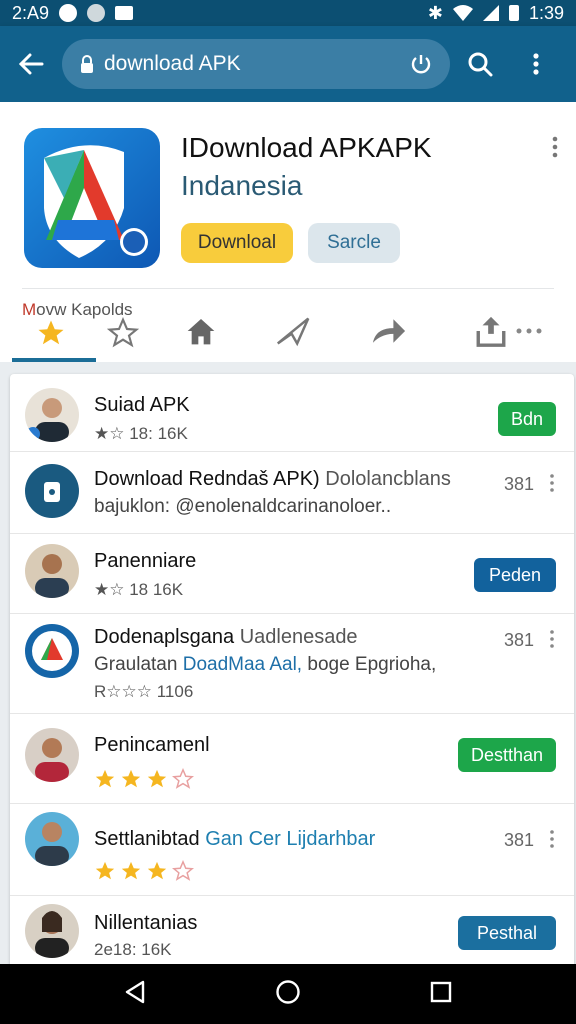 Image resolution: width=576 pixels, height=1024 pixels. Describe the element at coordinates (142, 405) in the screenshot. I see `row-title: Suiad APK` at that location.